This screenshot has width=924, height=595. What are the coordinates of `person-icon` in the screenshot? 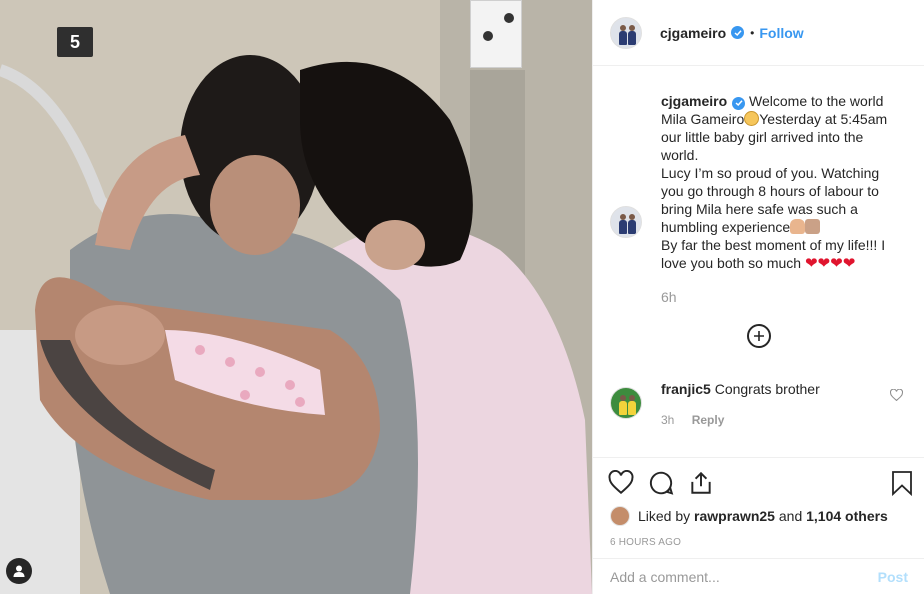 It's located at (19, 571).